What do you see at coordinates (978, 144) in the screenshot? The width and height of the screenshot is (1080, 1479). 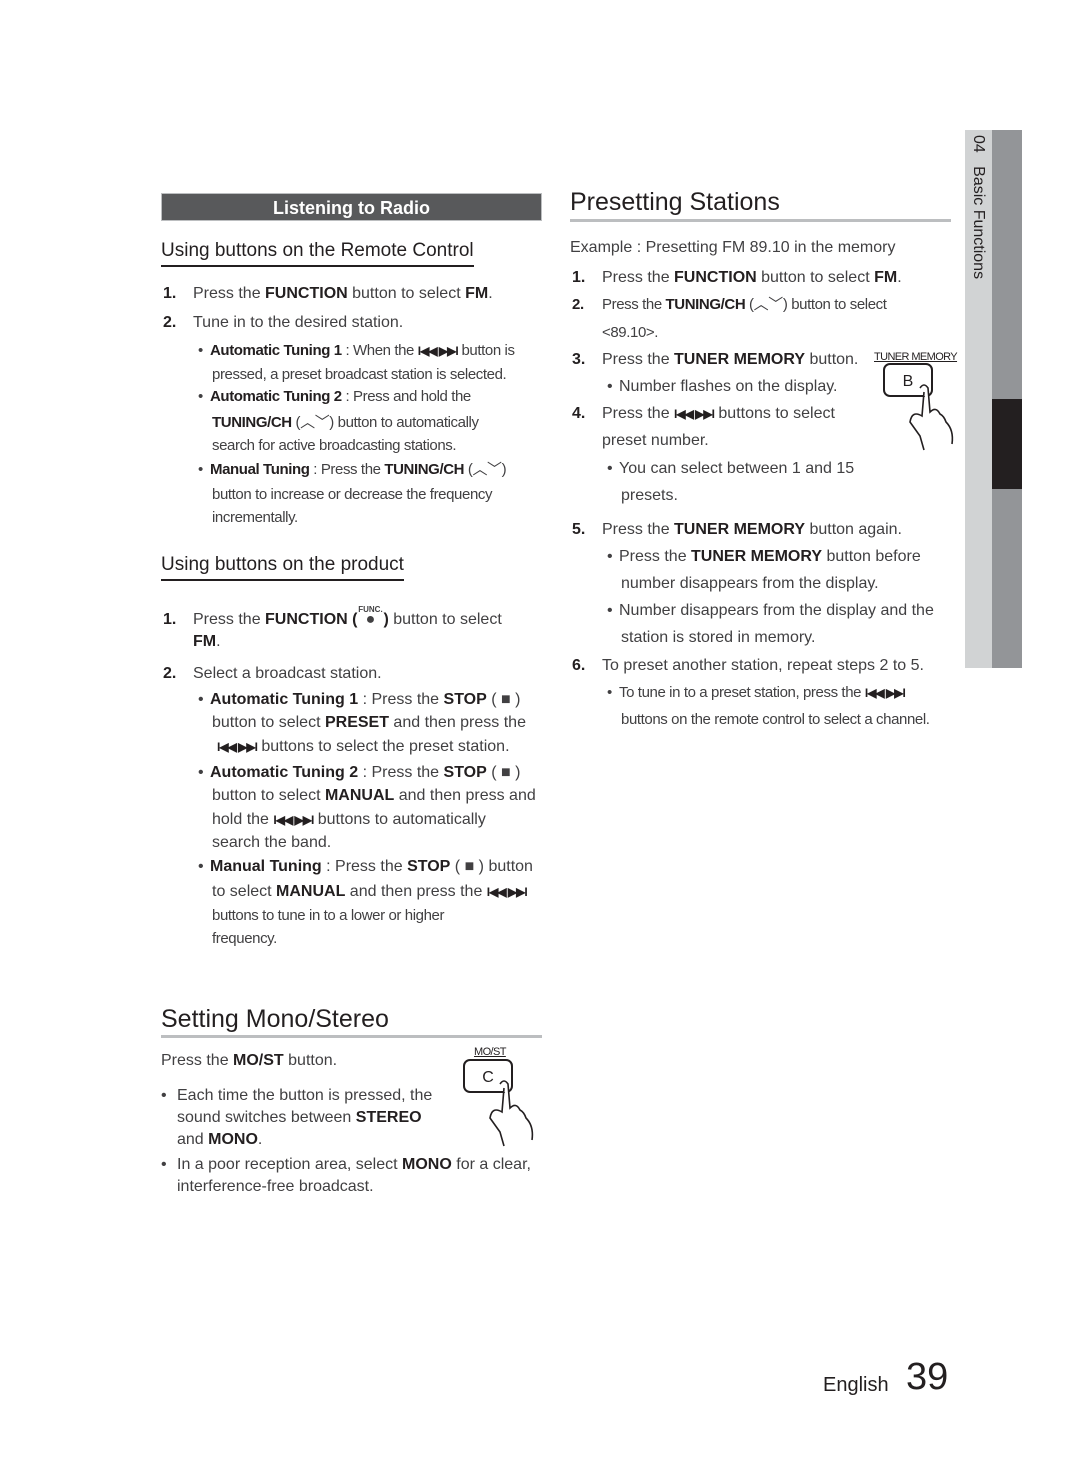 I see `chapter-number: 04` at bounding box center [978, 144].